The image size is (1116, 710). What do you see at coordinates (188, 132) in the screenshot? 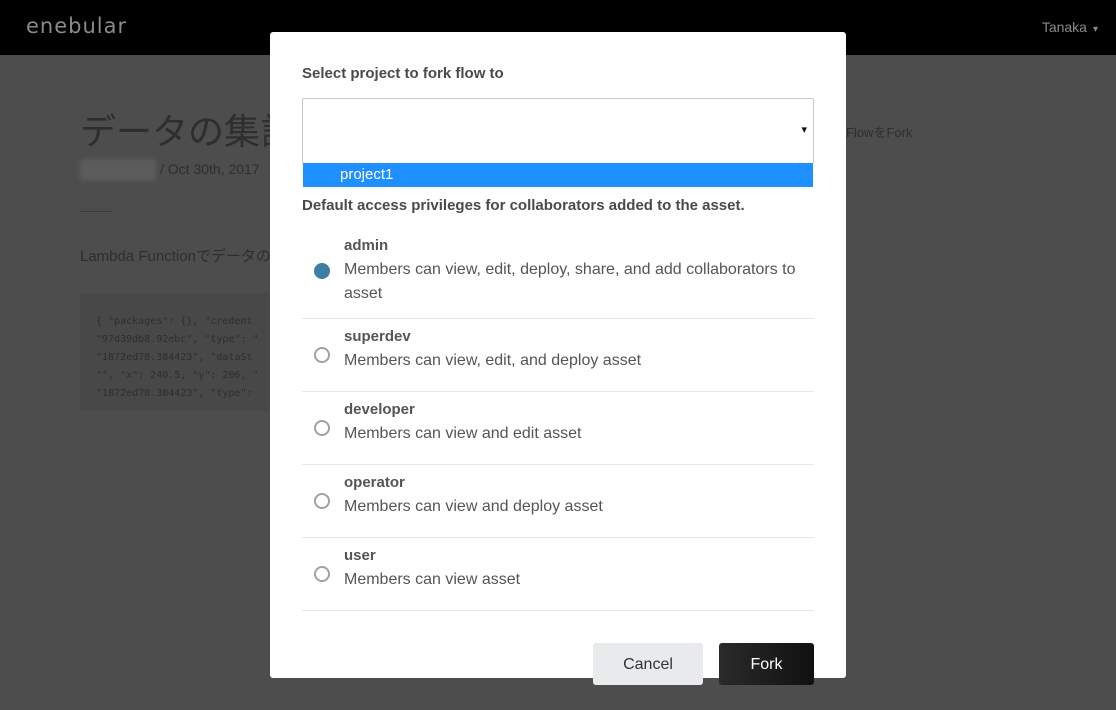
I see `flow-title: データの集計` at bounding box center [188, 132].